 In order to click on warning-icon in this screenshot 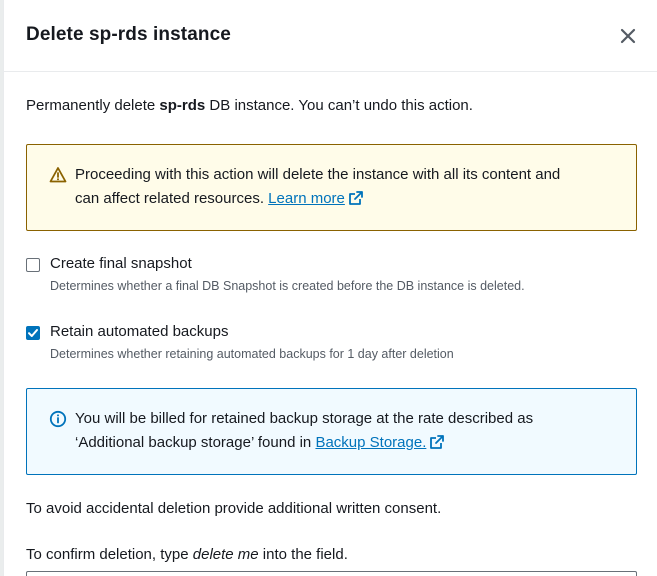, I will do `click(58, 175)`.